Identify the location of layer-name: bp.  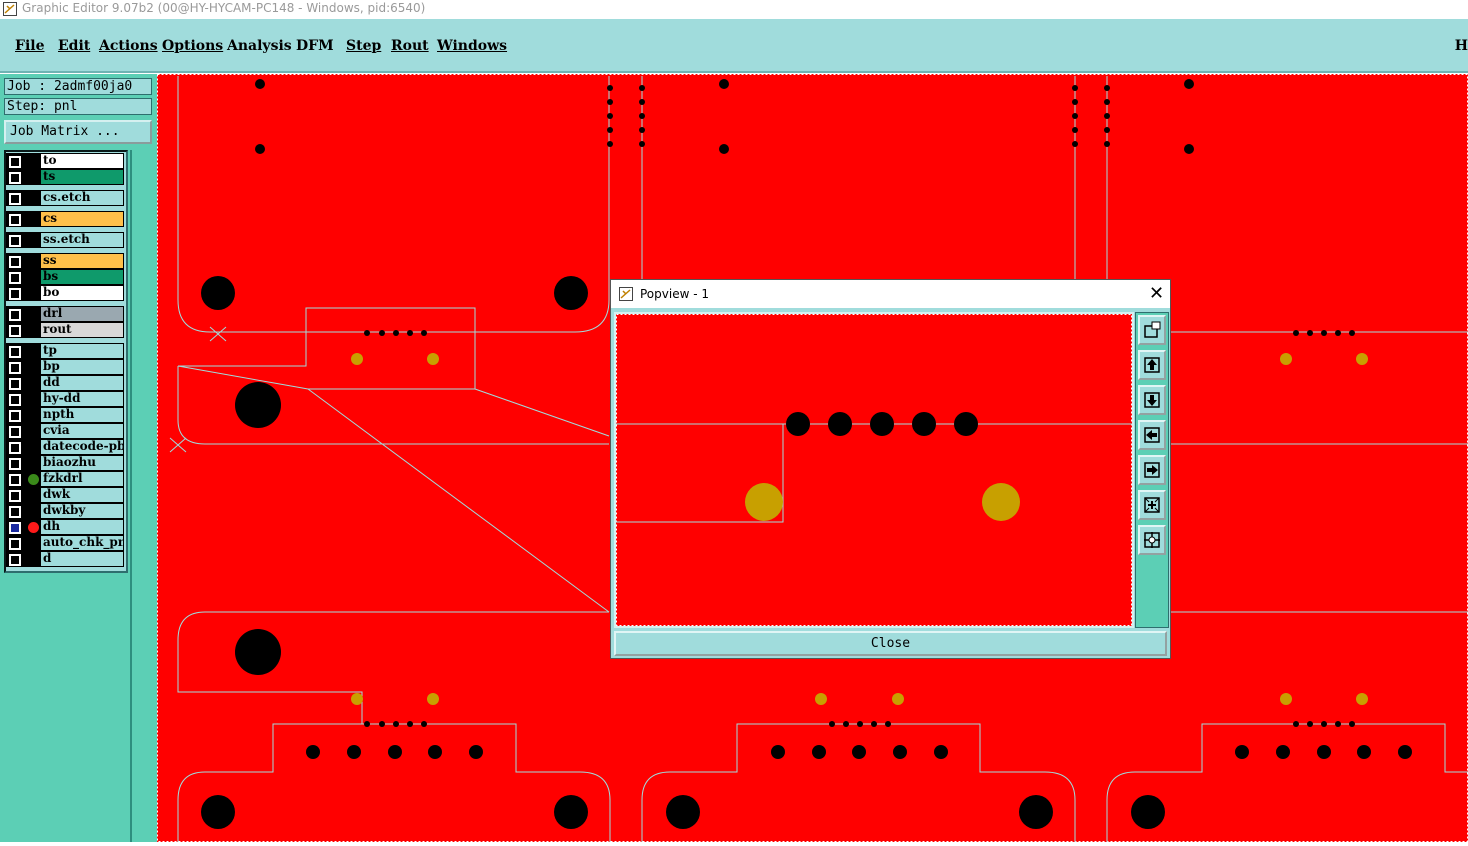
(82, 367).